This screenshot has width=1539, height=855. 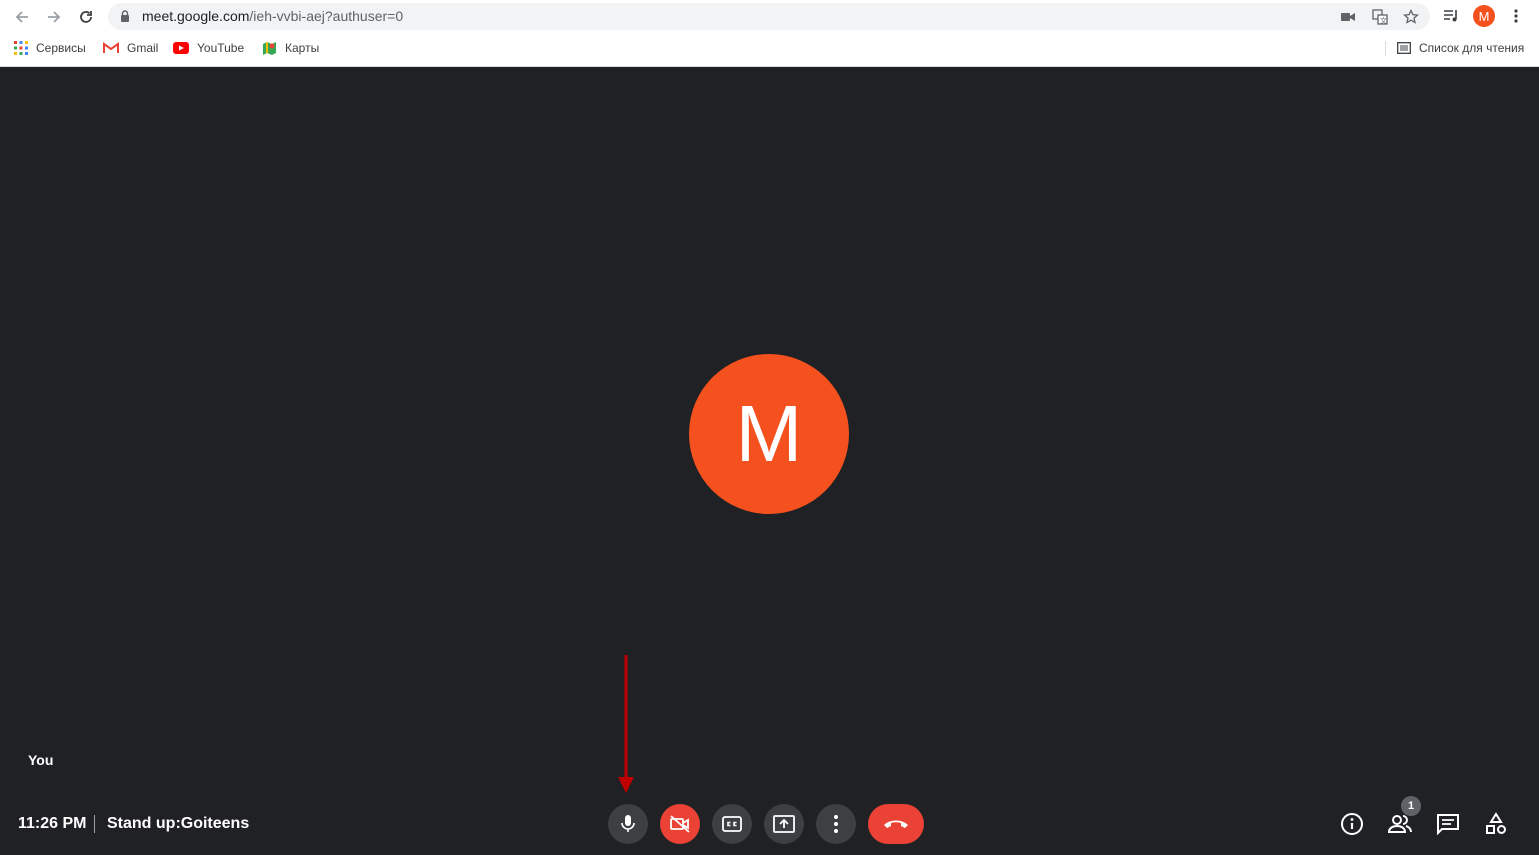 What do you see at coordinates (1516, 16) in the screenshot?
I see `browser-menu-icon` at bounding box center [1516, 16].